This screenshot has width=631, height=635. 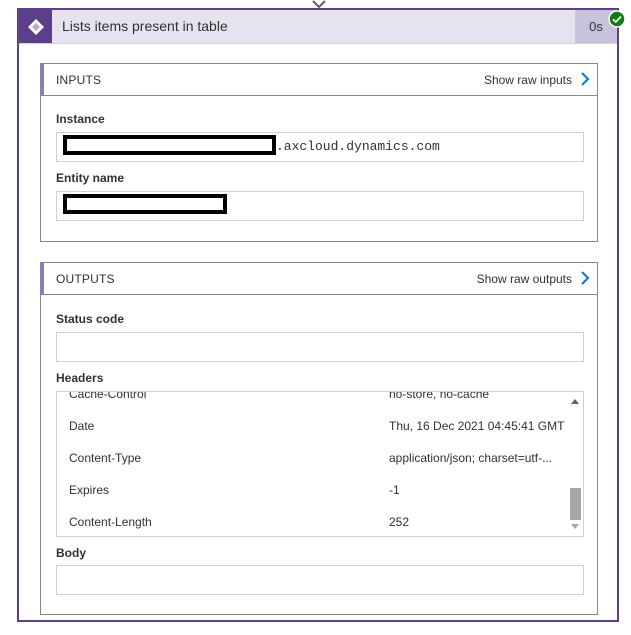 What do you see at coordinates (575, 401) in the screenshot?
I see `scroll-up-arrow-icon` at bounding box center [575, 401].